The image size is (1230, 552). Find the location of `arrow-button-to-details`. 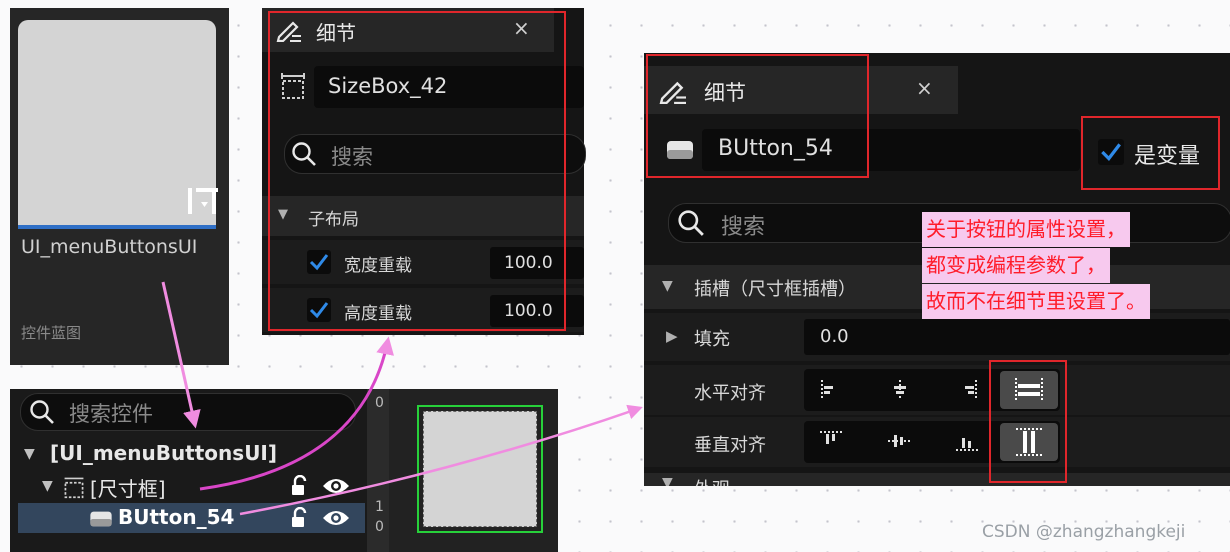

arrow-button-to-details is located at coordinates (441, 460).